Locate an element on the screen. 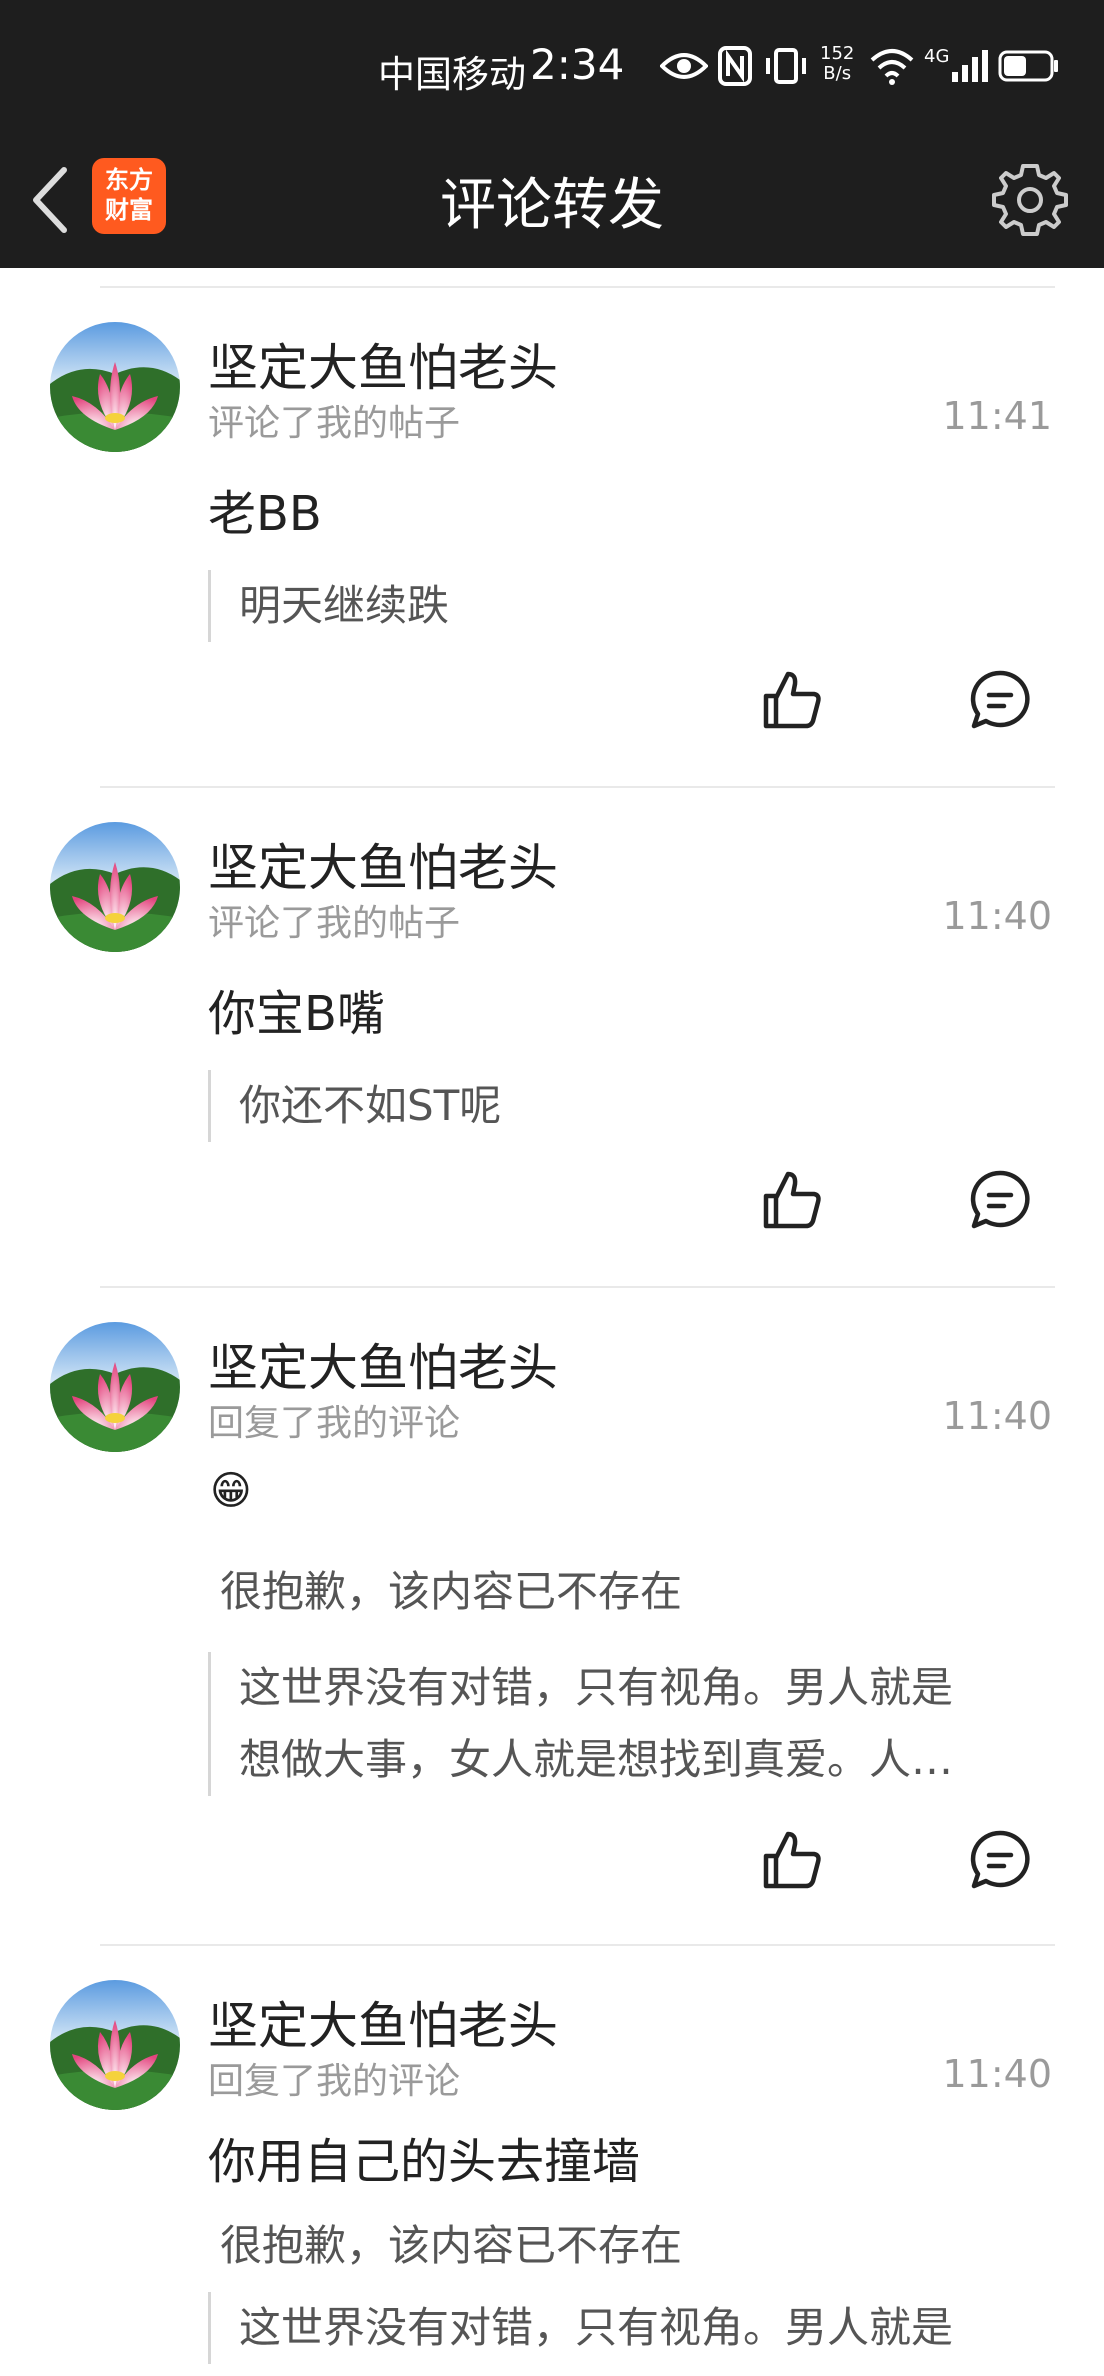 This screenshot has height=2376, width=1104. timestamp: 11:41 is located at coordinates (997, 416).